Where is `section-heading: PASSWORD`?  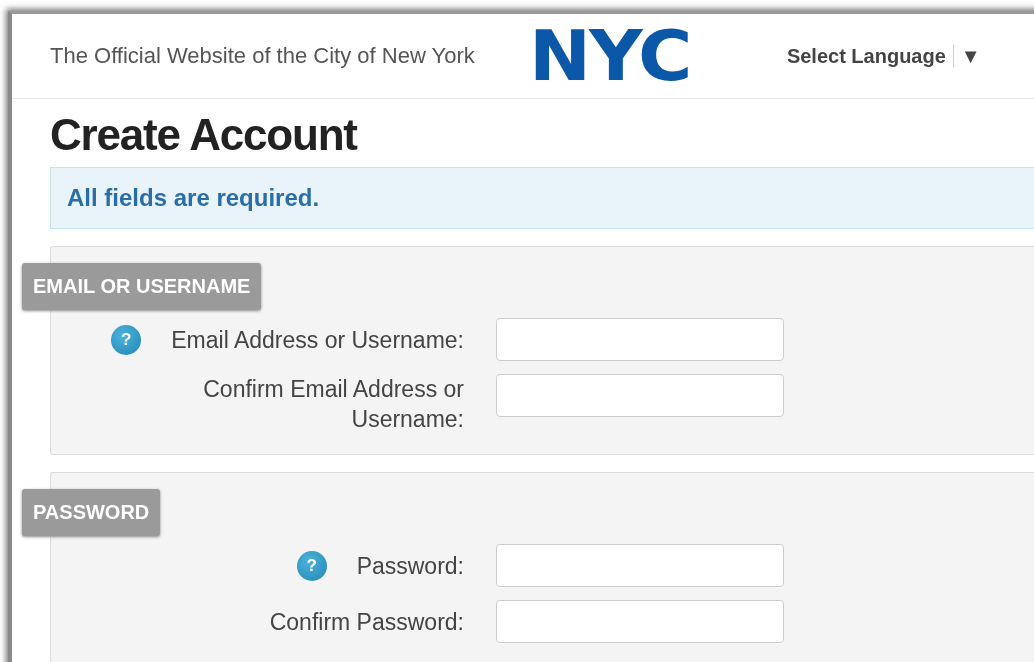 section-heading: PASSWORD is located at coordinates (91, 512).